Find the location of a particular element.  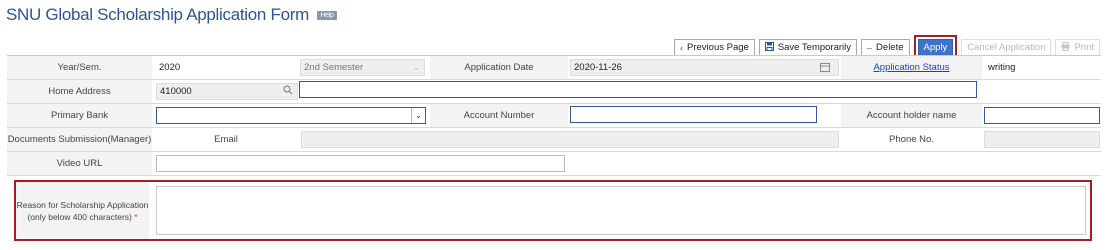

application-date-label: Application Date is located at coordinates (499, 67).